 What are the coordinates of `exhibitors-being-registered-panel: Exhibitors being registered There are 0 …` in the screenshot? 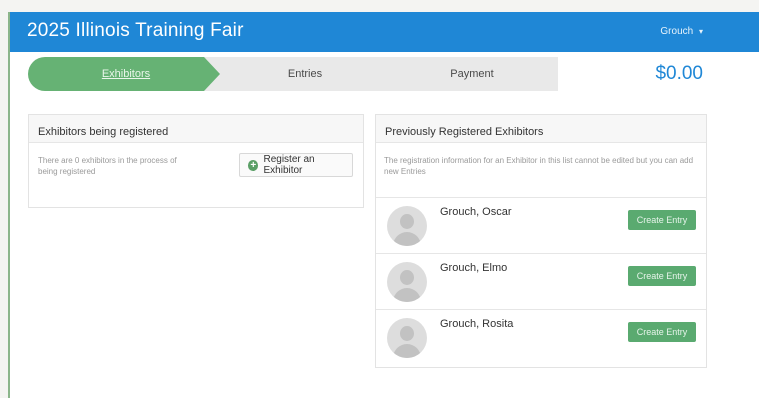 It's located at (196, 161).